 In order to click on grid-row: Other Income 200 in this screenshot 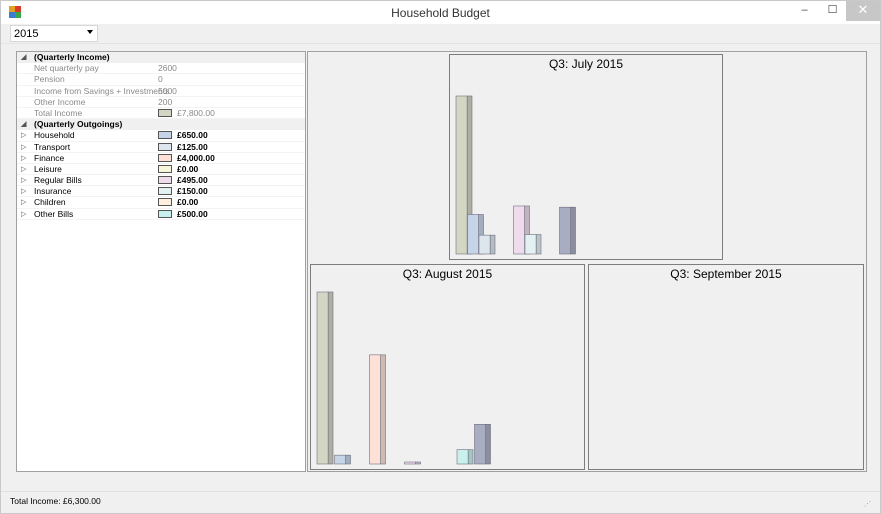, I will do `click(161, 102)`.